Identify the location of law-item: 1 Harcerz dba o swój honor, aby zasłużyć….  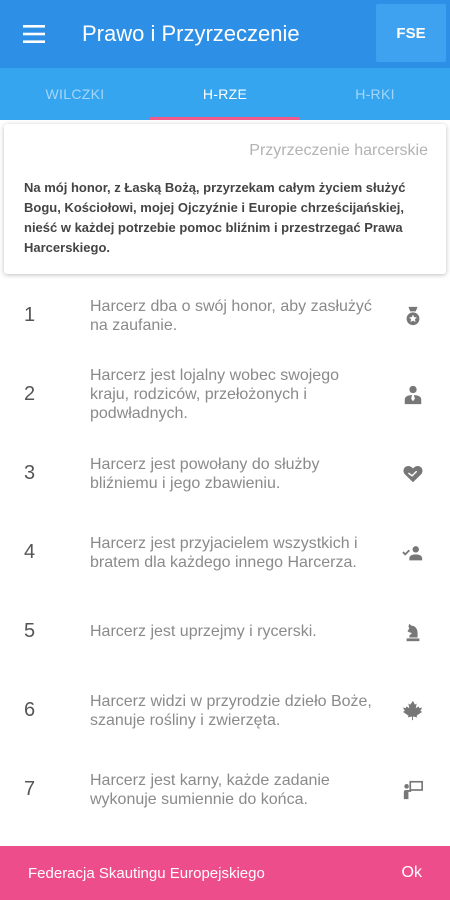
(225, 315).